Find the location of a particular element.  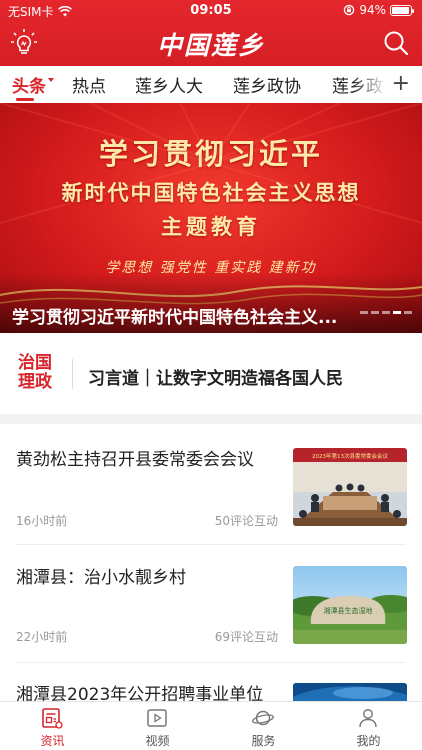

video-icon is located at coordinates (157, 718).